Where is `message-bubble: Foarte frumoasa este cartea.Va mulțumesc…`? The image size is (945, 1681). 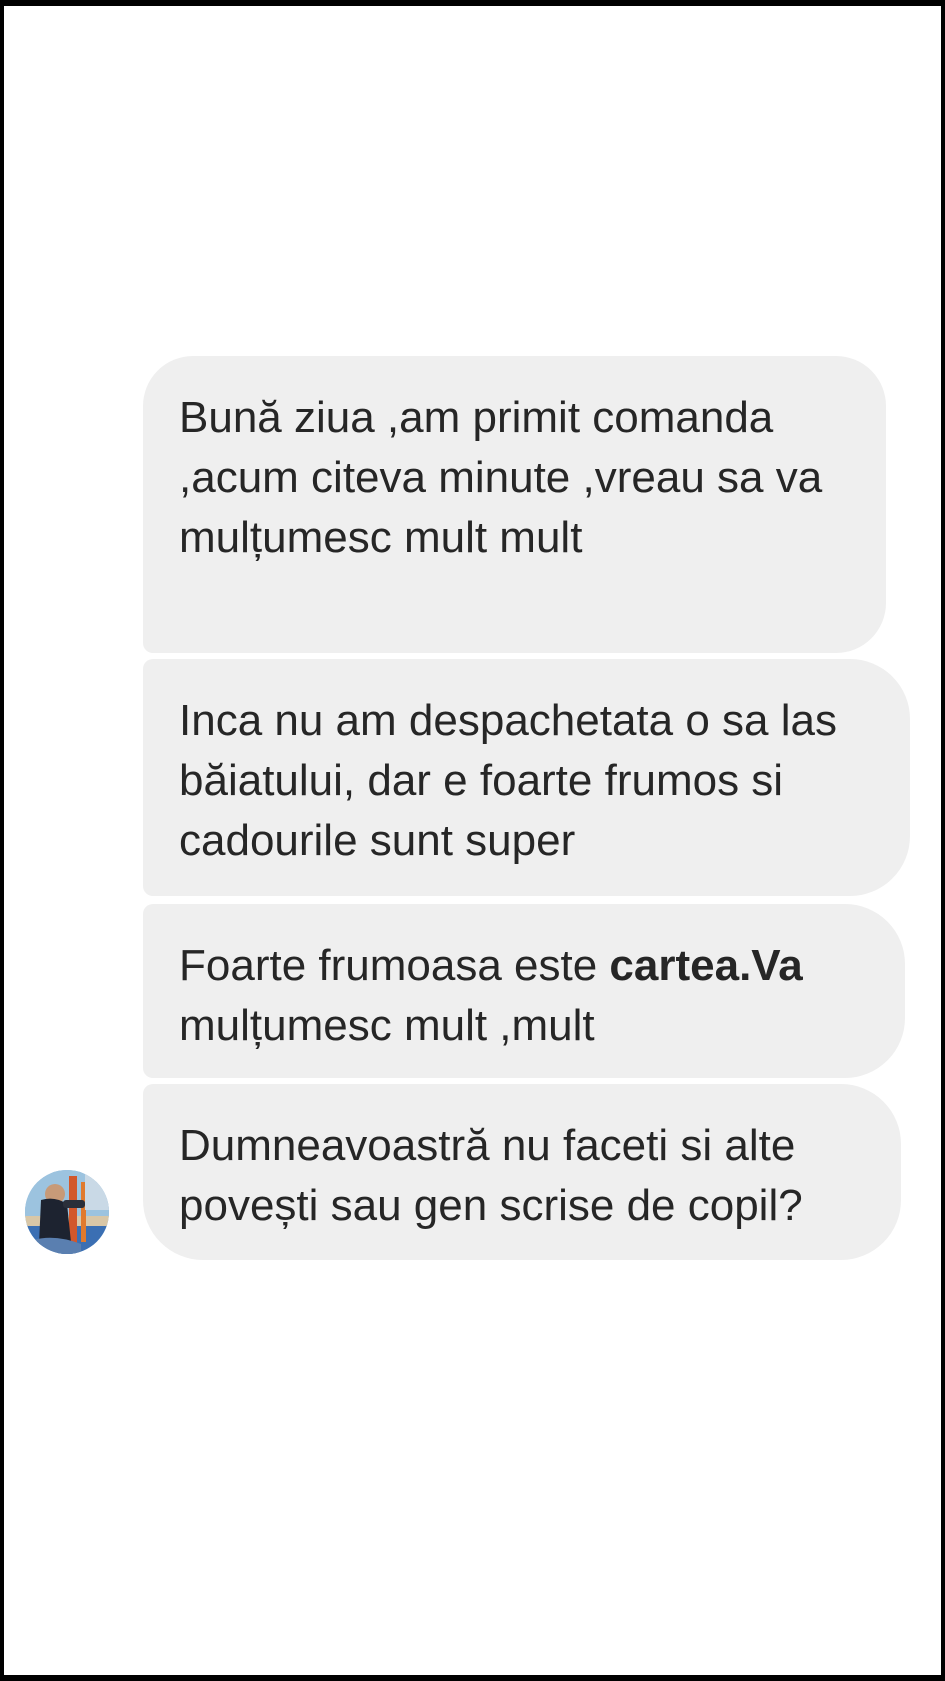 message-bubble: Foarte frumoasa este cartea.Va mulțumesc… is located at coordinates (524, 991).